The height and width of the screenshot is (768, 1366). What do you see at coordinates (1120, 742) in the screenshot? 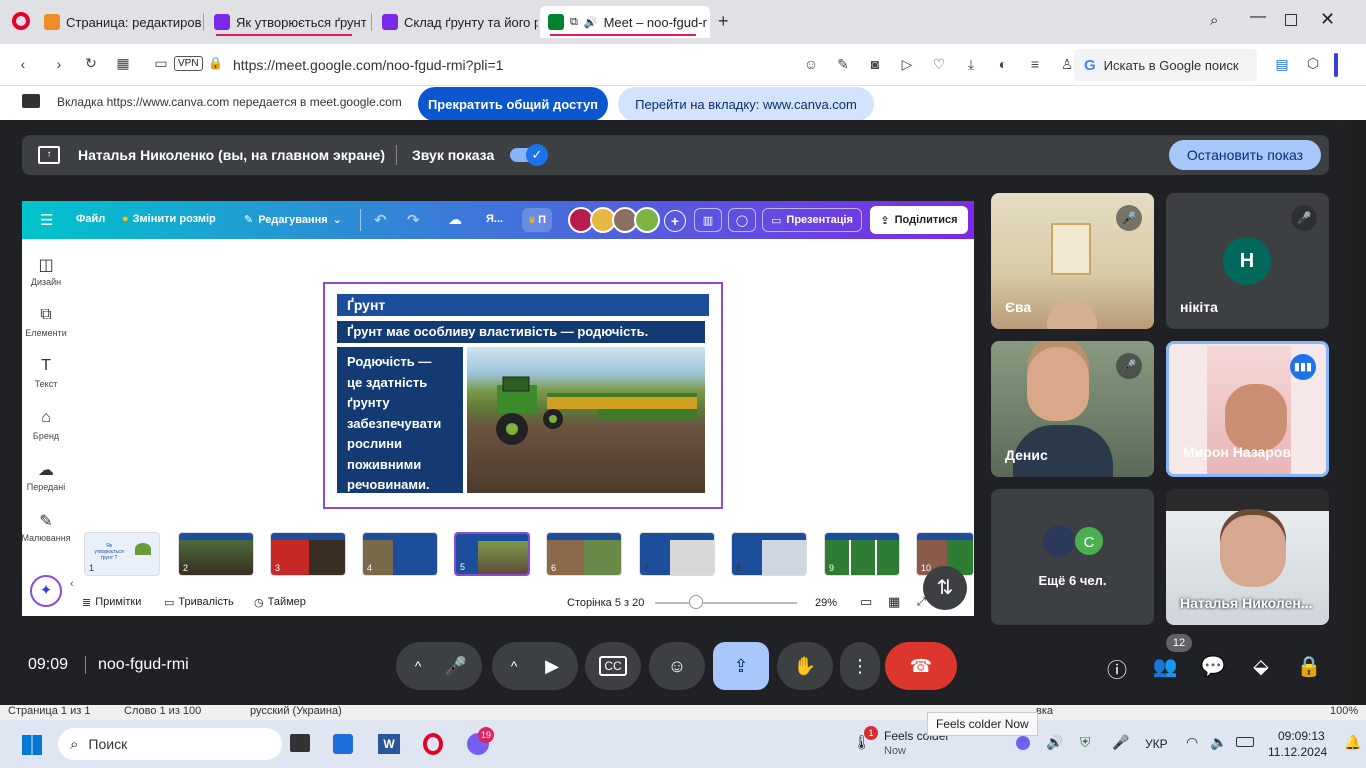
I see `mic-tray-icon: 🎤` at bounding box center [1120, 742].